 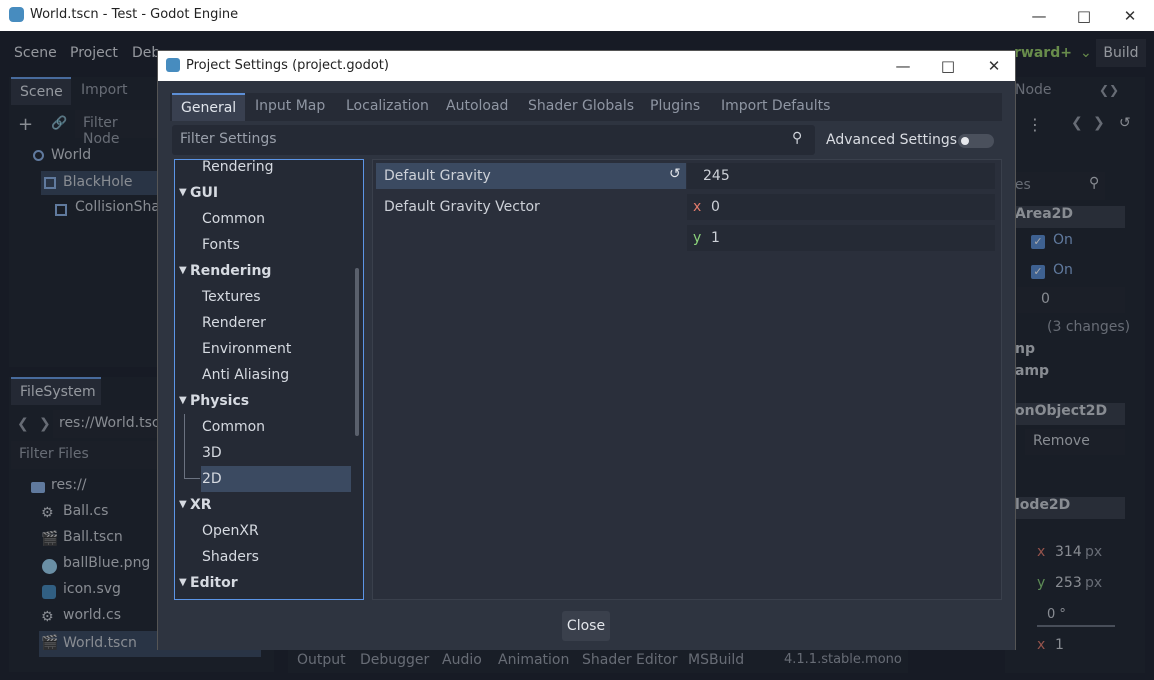 I want to click on dialog-minimize-button: —, so click(x=903, y=66).